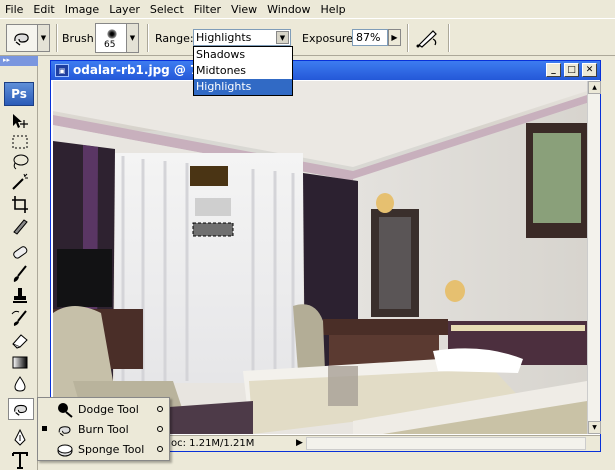  Describe the element at coordinates (394, 37) in the screenshot. I see `exposure-slider-button: ▶` at that location.